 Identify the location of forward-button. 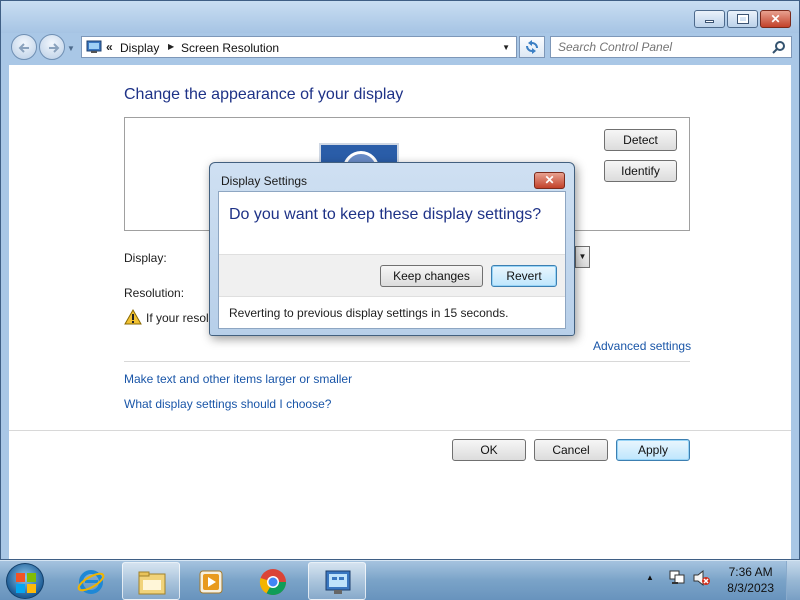
(52, 47).